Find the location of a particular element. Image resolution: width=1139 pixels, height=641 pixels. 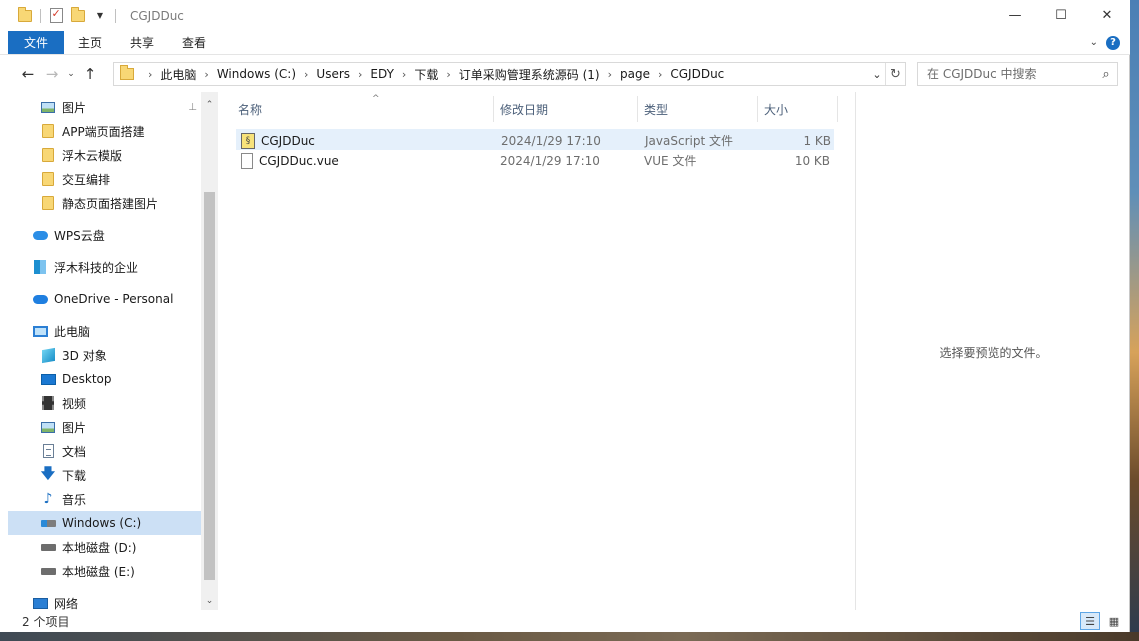

breadcrumb-users: Users is located at coordinates (333, 74).